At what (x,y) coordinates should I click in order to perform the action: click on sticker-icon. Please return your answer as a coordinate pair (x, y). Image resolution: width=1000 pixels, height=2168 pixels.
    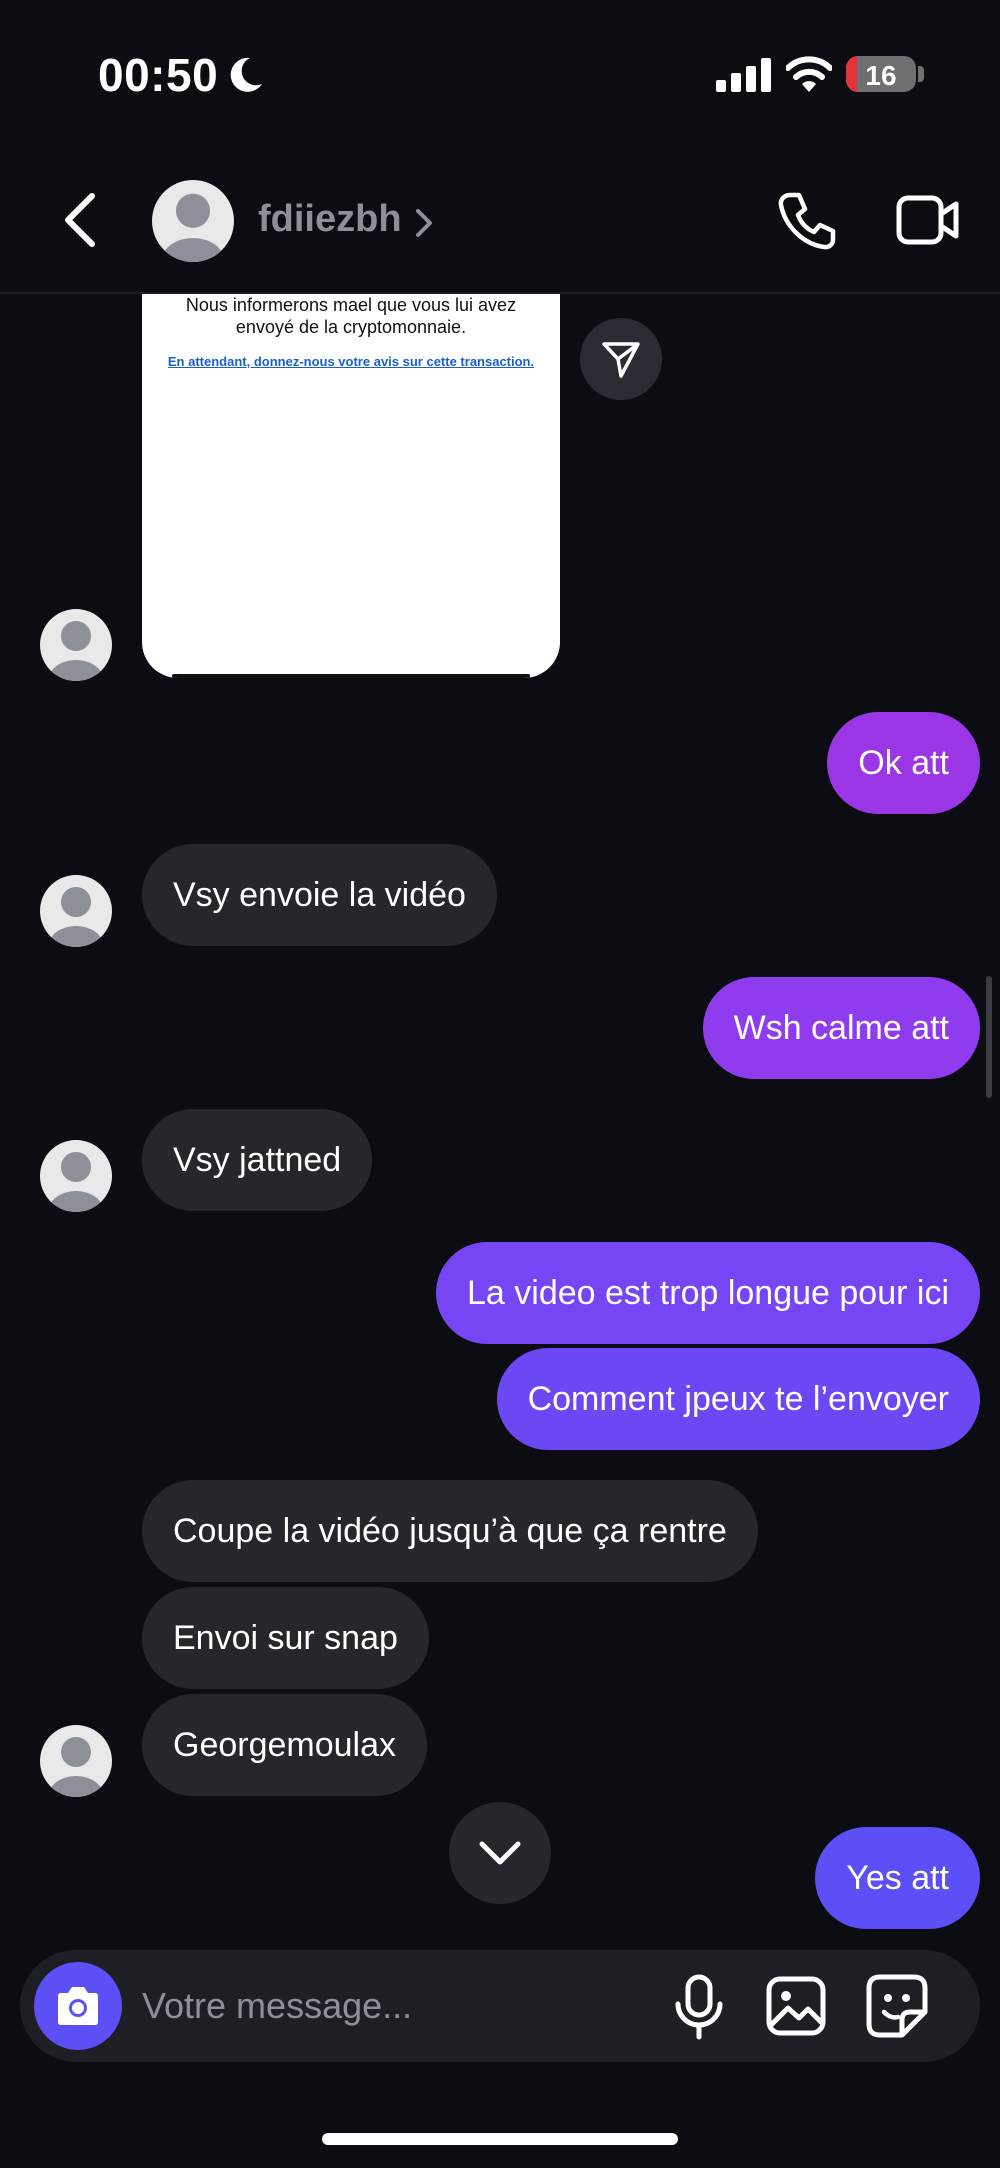
    Looking at the image, I should click on (897, 2006).